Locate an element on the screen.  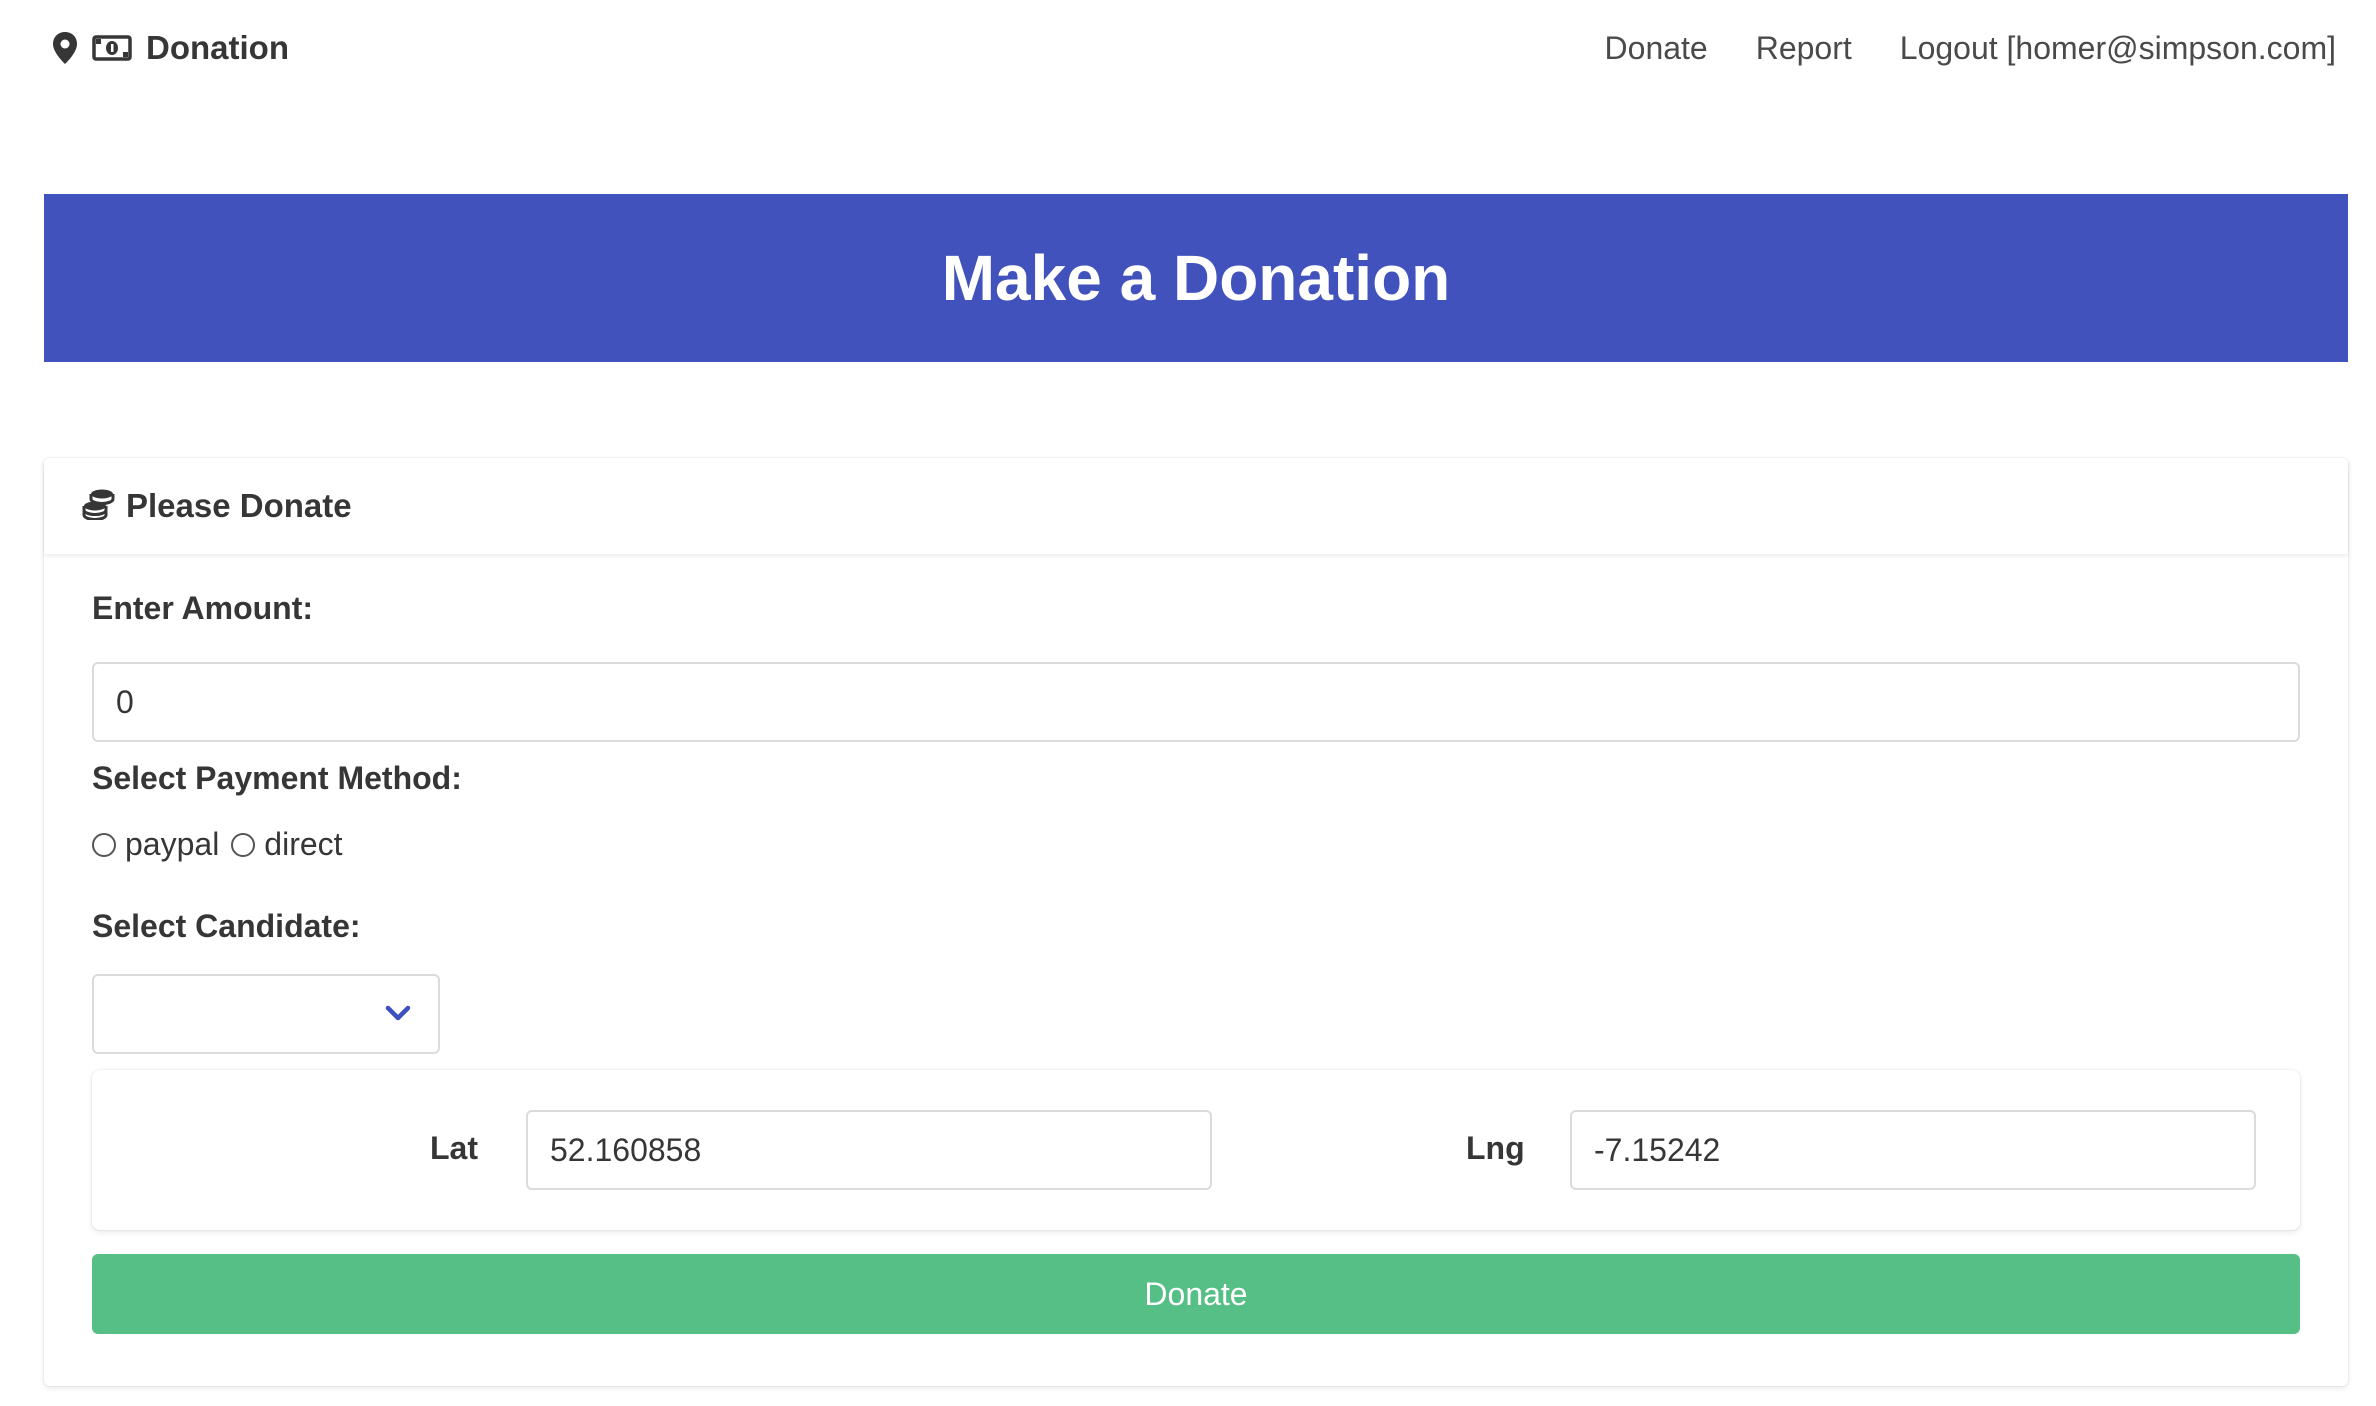
amount-input: 0 is located at coordinates (1196, 702).